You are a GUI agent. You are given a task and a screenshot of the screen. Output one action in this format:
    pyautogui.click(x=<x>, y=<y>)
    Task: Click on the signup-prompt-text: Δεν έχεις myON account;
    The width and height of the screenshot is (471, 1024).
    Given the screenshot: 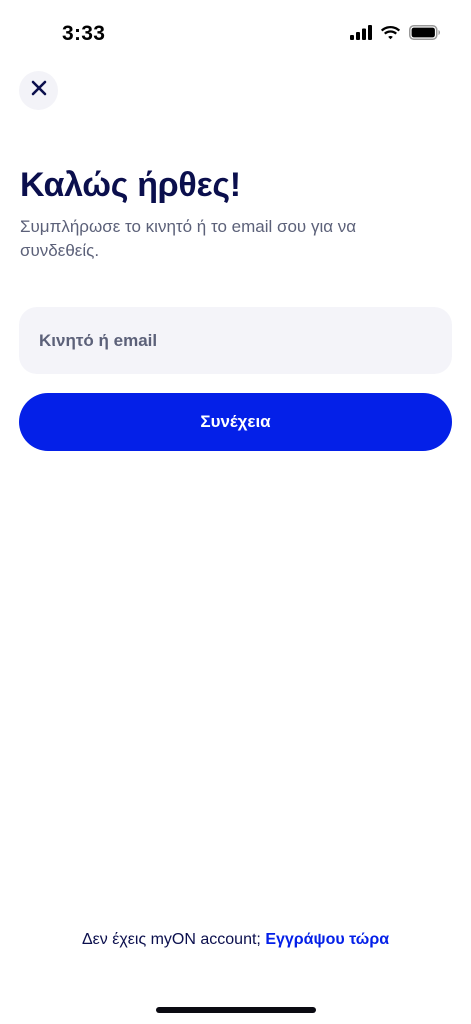 What is the action you would take?
    pyautogui.click(x=171, y=939)
    